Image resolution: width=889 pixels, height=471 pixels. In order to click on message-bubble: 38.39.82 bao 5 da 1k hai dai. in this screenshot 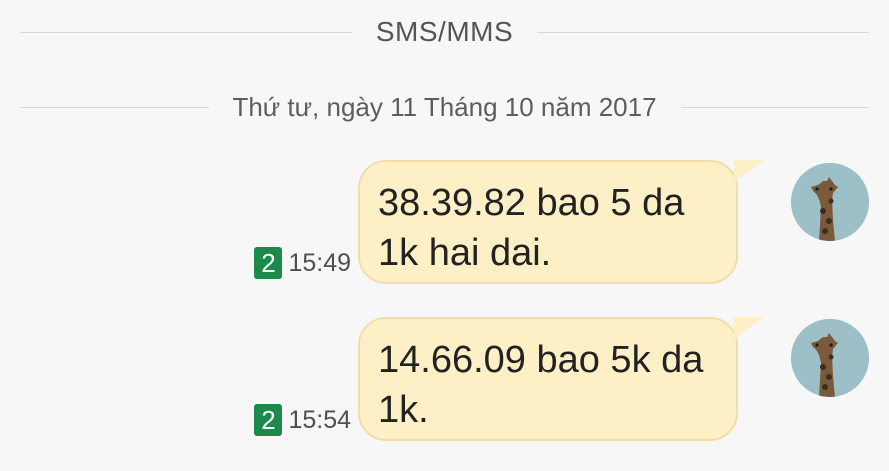, I will do `click(548, 222)`.